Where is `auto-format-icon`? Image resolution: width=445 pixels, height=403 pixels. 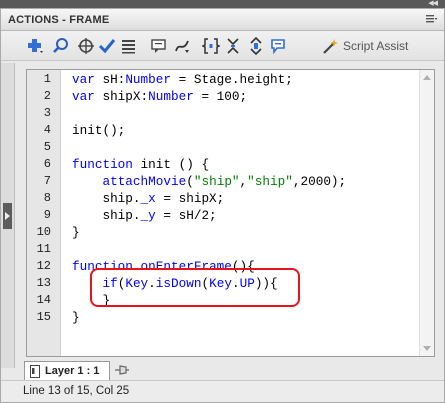 auto-format-icon is located at coordinates (129, 46).